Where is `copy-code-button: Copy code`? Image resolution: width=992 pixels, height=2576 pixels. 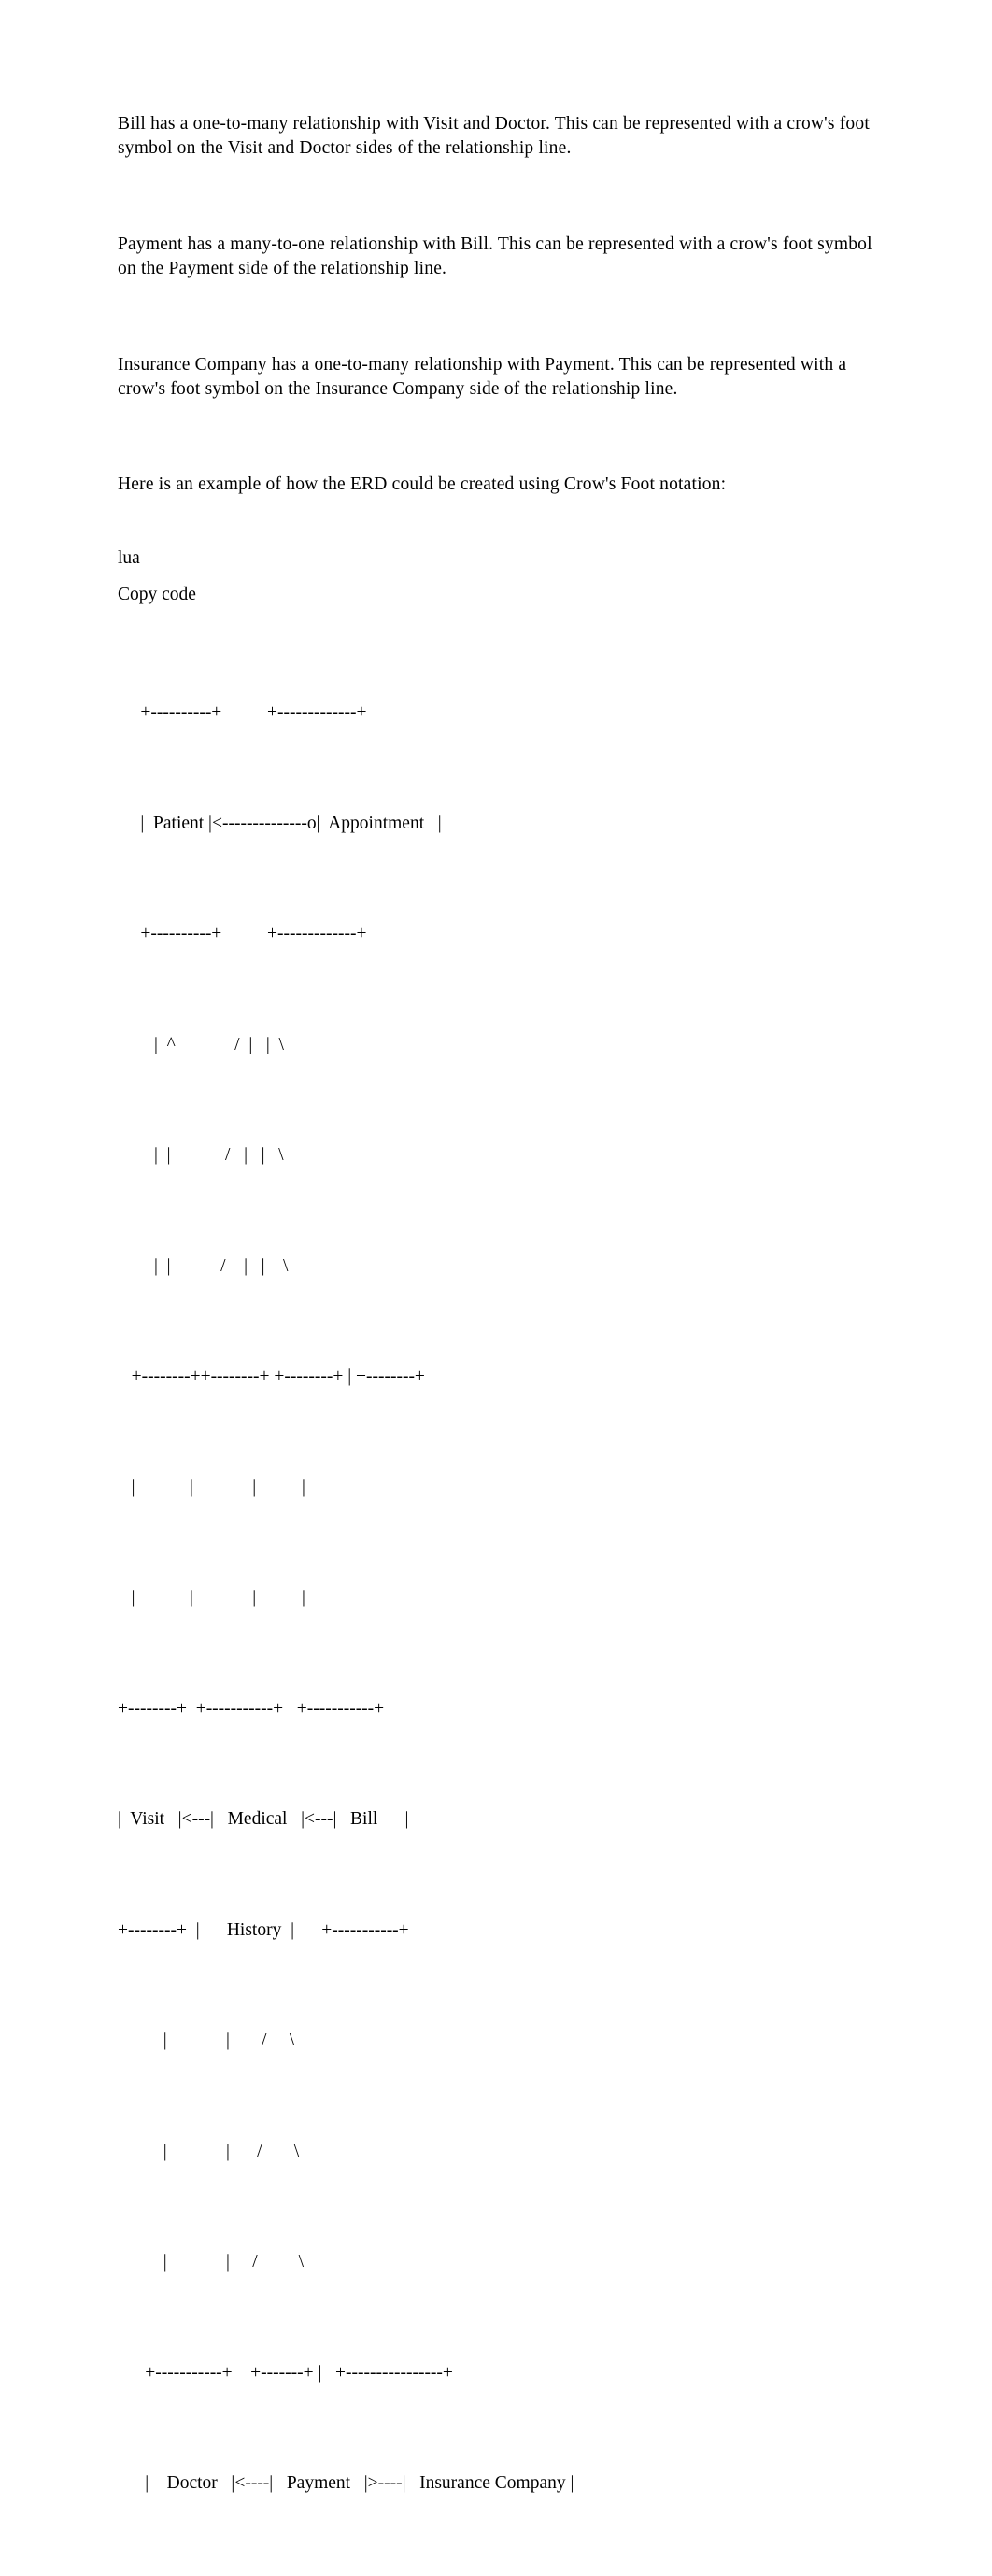 copy-code-button: Copy code is located at coordinates (496, 595).